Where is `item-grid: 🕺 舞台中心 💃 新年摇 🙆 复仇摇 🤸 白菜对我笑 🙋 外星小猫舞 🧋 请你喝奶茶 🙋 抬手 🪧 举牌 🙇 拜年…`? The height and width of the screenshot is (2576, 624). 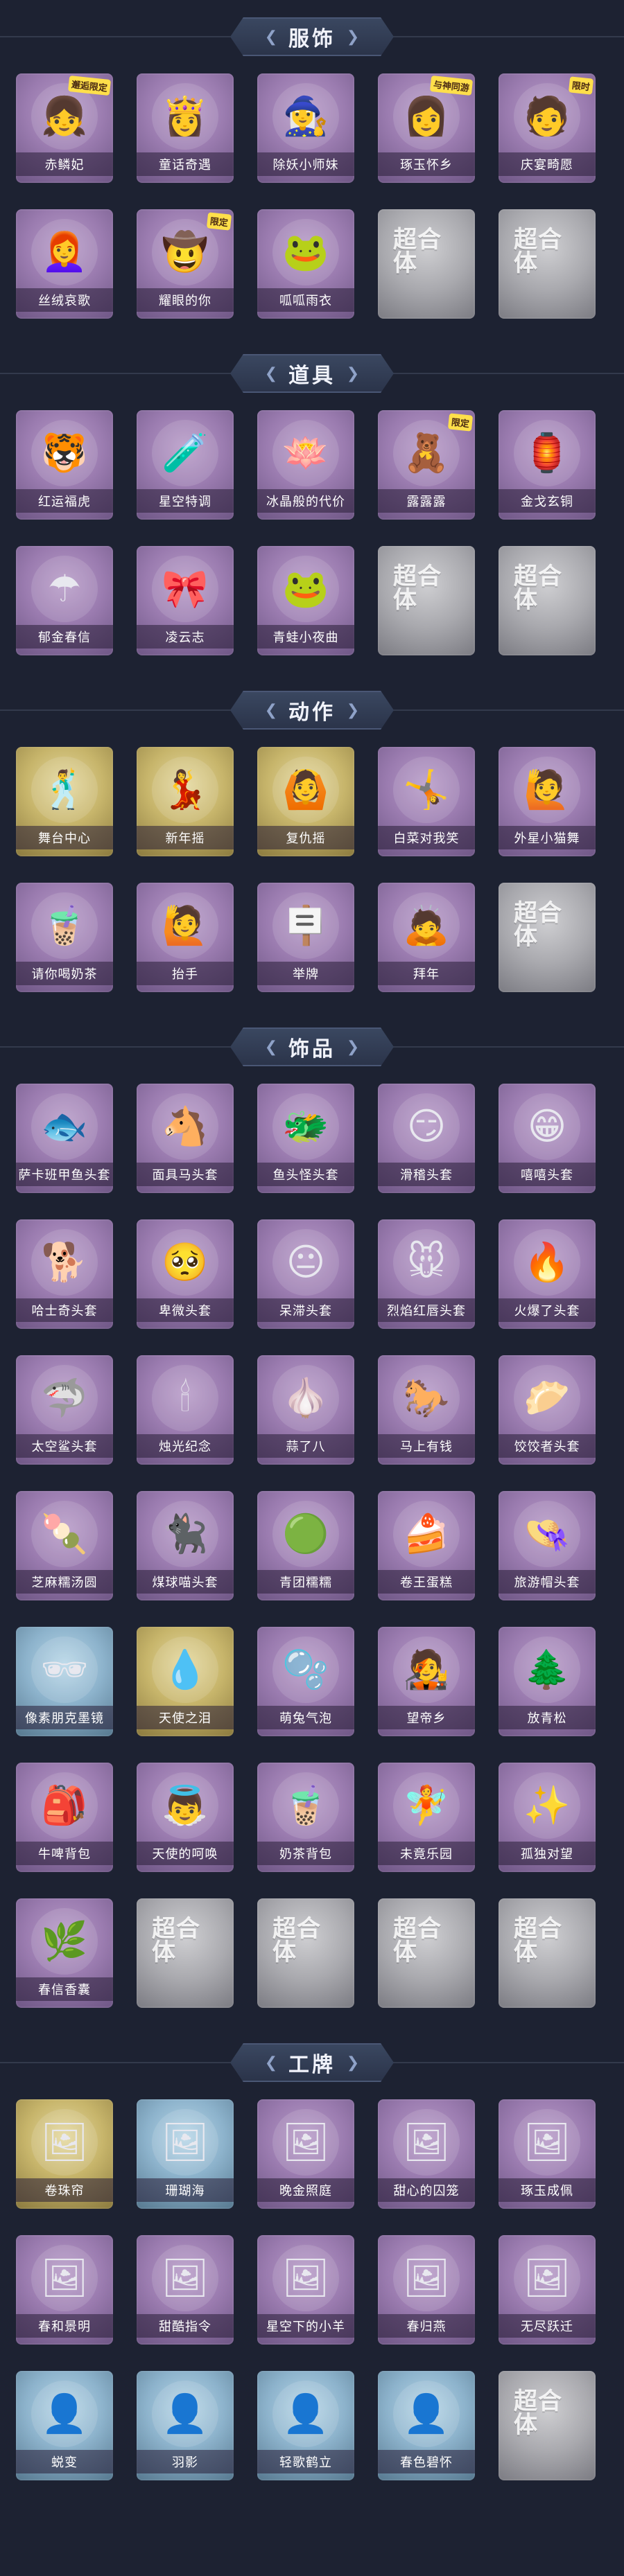
item-grid: 🕺 舞台中心 💃 新年摇 🙆 复仇摇 🤸 白菜对我笑 🙋 外星小猫舞 🧋 请你喝奶茶 🙋 抬手 🪧 举牌 🙇 拜年… is located at coordinates (312, 878).